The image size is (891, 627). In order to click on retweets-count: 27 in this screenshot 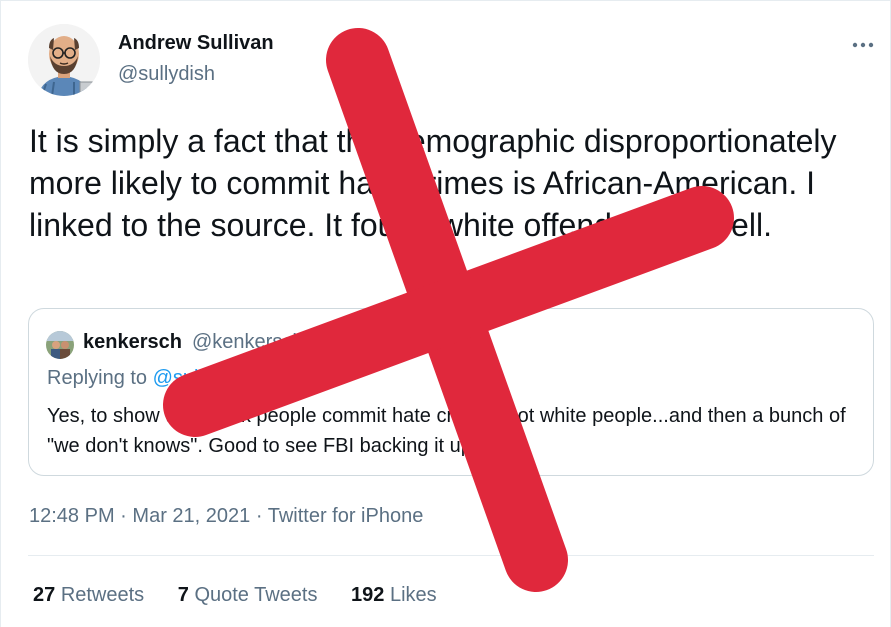, I will do `click(44, 595)`.